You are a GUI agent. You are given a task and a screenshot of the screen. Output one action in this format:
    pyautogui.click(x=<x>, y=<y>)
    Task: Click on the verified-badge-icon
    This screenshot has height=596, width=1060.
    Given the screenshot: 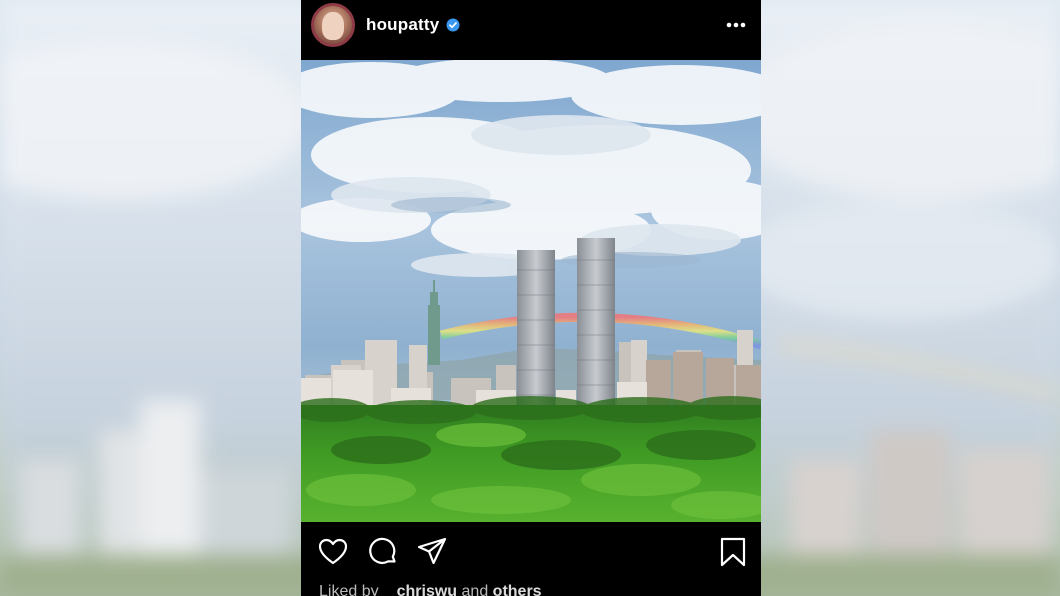 What is the action you would take?
    pyautogui.click(x=453, y=25)
    